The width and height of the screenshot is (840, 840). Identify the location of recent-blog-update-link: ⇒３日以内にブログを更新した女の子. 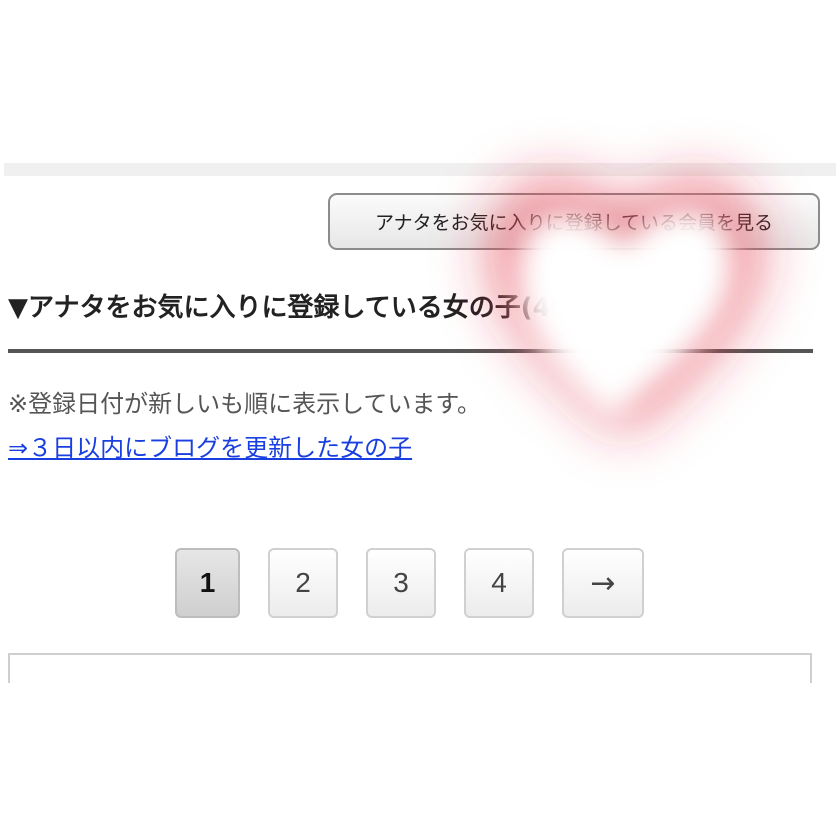
(210, 445).